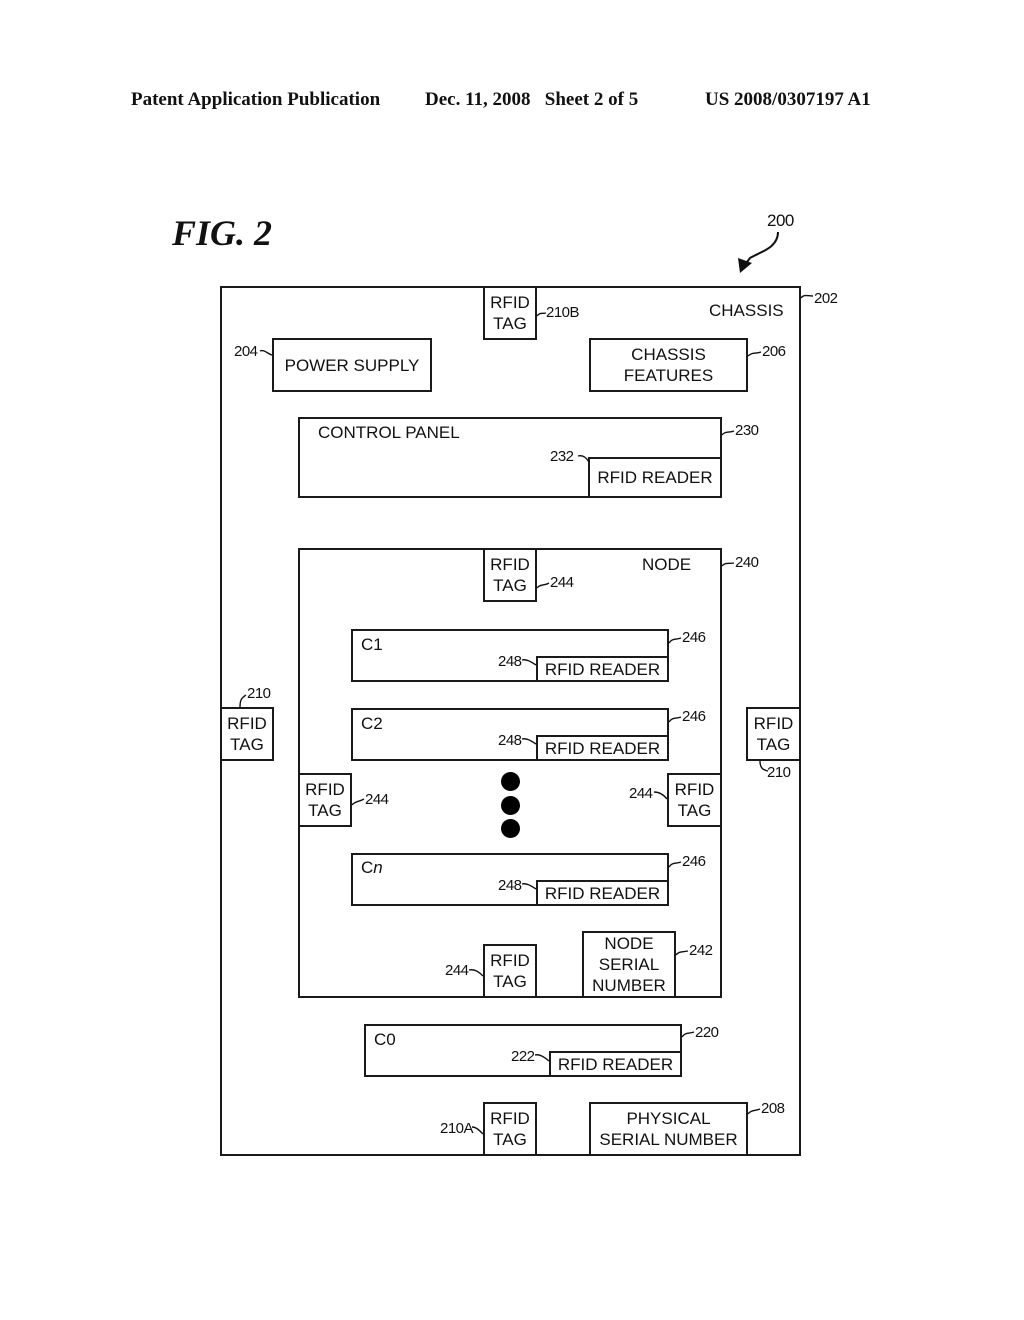  Describe the element at coordinates (563, 312) in the screenshot. I see `rfid-tag-210b-ref: 210B` at that location.